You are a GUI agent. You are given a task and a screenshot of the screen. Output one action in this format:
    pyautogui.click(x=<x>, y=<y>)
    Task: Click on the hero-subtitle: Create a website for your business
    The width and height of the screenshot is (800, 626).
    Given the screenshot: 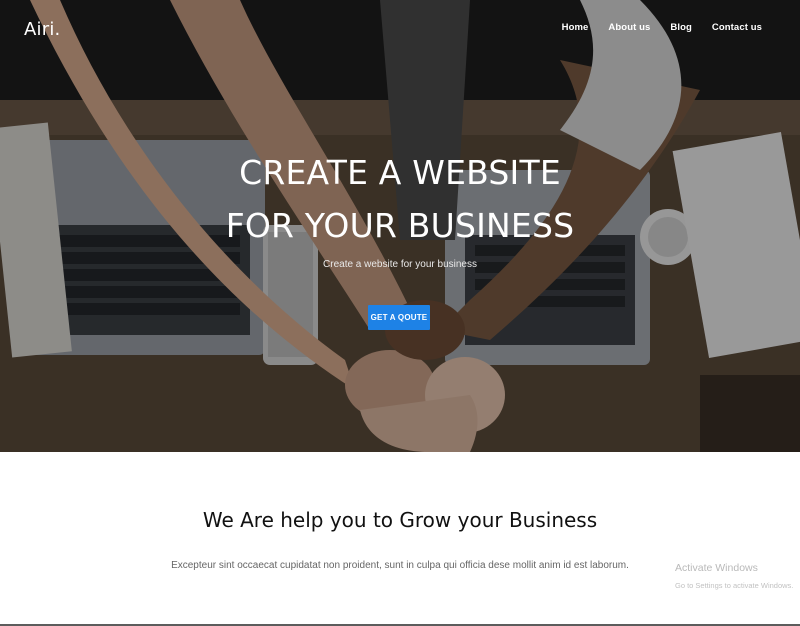 What is the action you would take?
    pyautogui.click(x=400, y=264)
    